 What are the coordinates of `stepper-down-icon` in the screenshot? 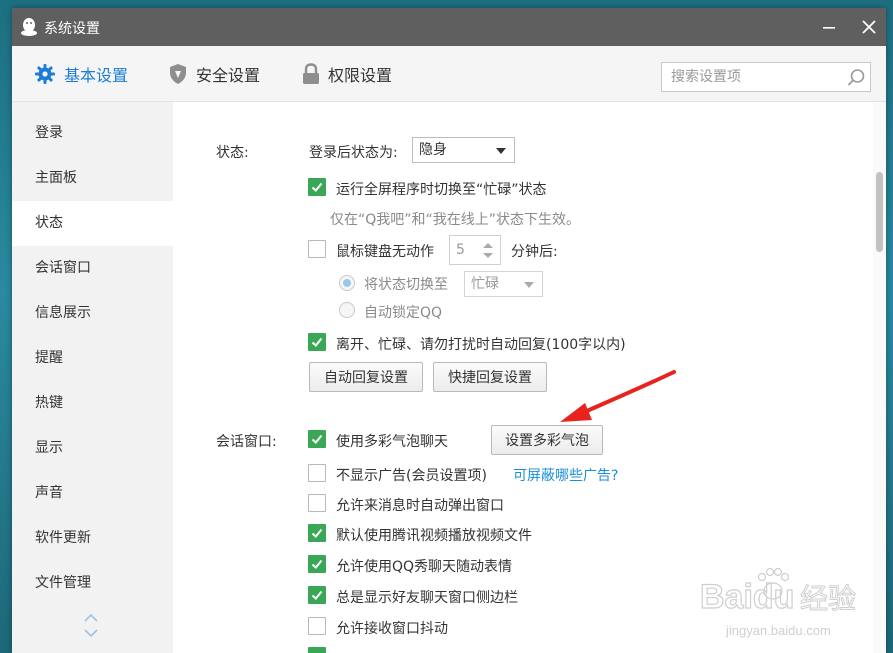 It's located at (488, 255).